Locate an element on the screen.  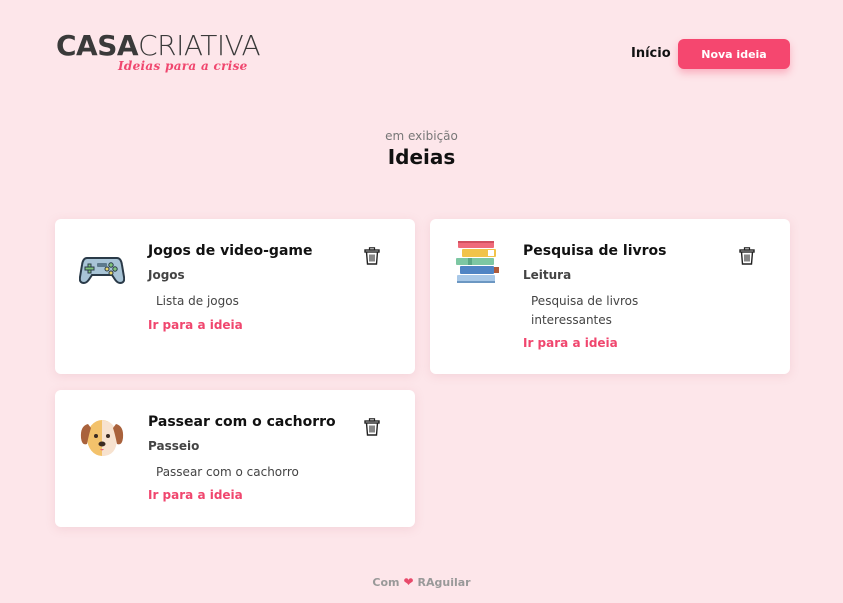
brand-name: CASACRIATIVA is located at coordinates (171, 46).